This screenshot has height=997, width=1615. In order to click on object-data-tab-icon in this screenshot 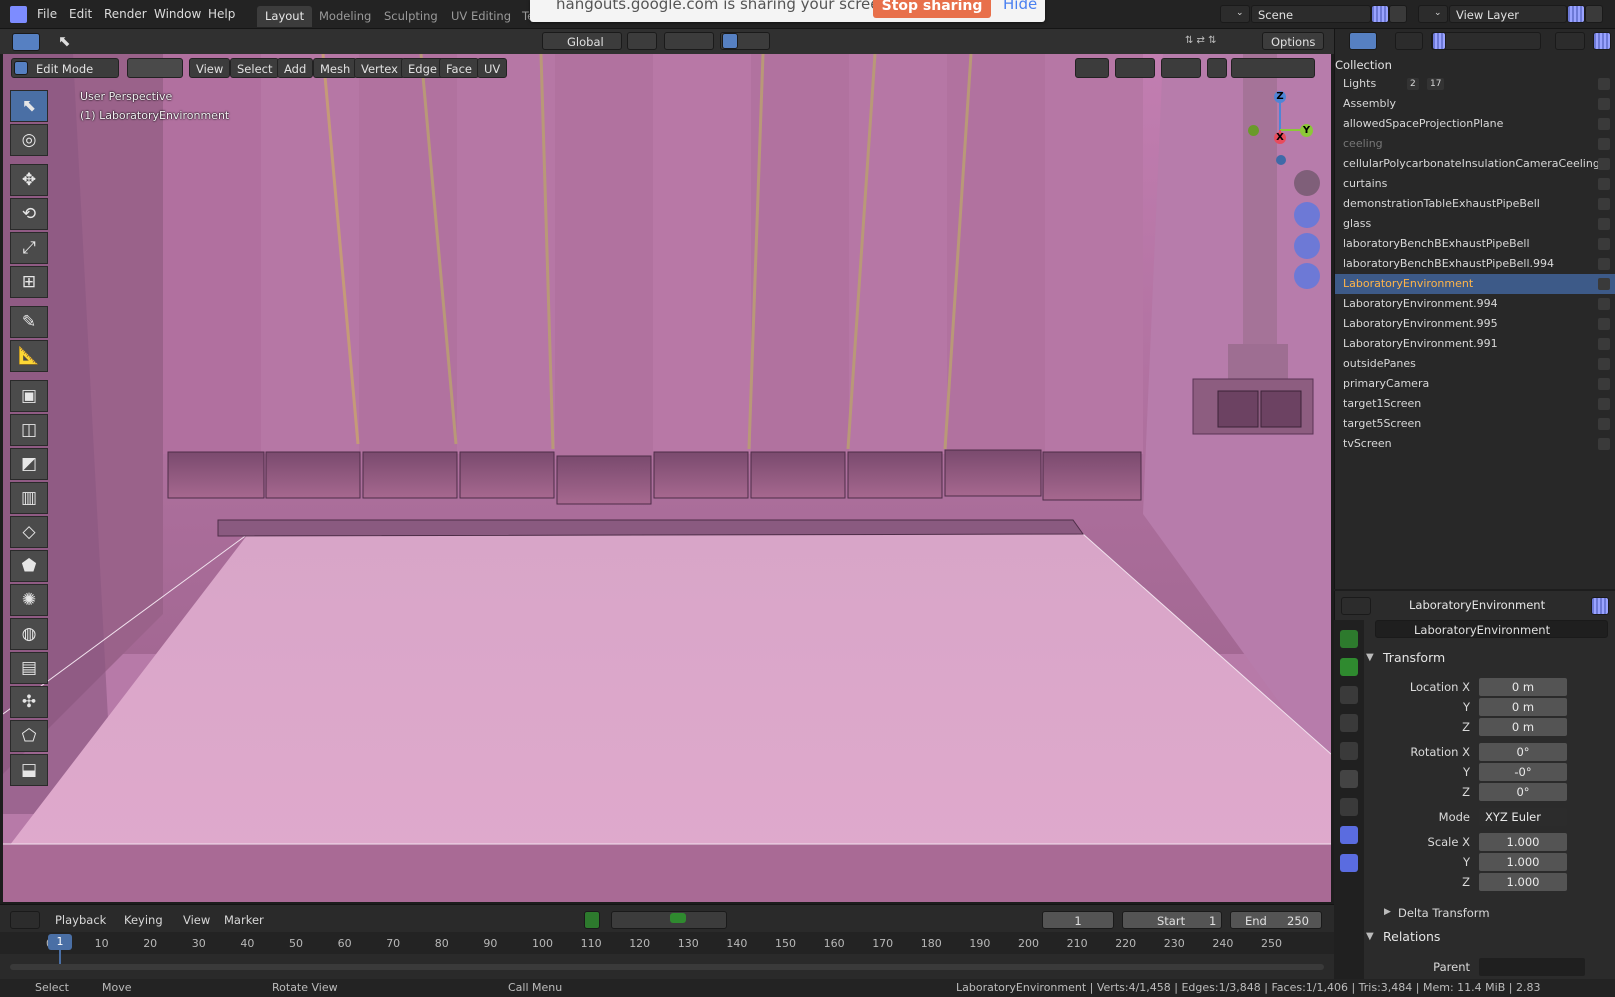, I will do `click(1349, 779)`.